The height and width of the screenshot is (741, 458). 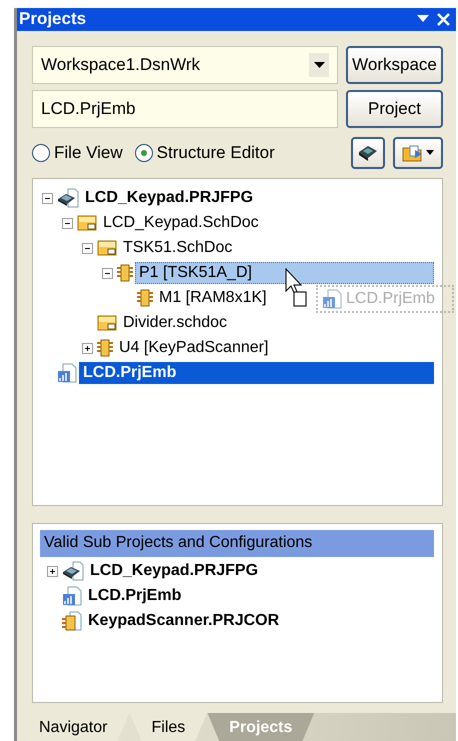 What do you see at coordinates (256, 373) in the screenshot?
I see `selected-tree-item: LCD.PrjEmb` at bounding box center [256, 373].